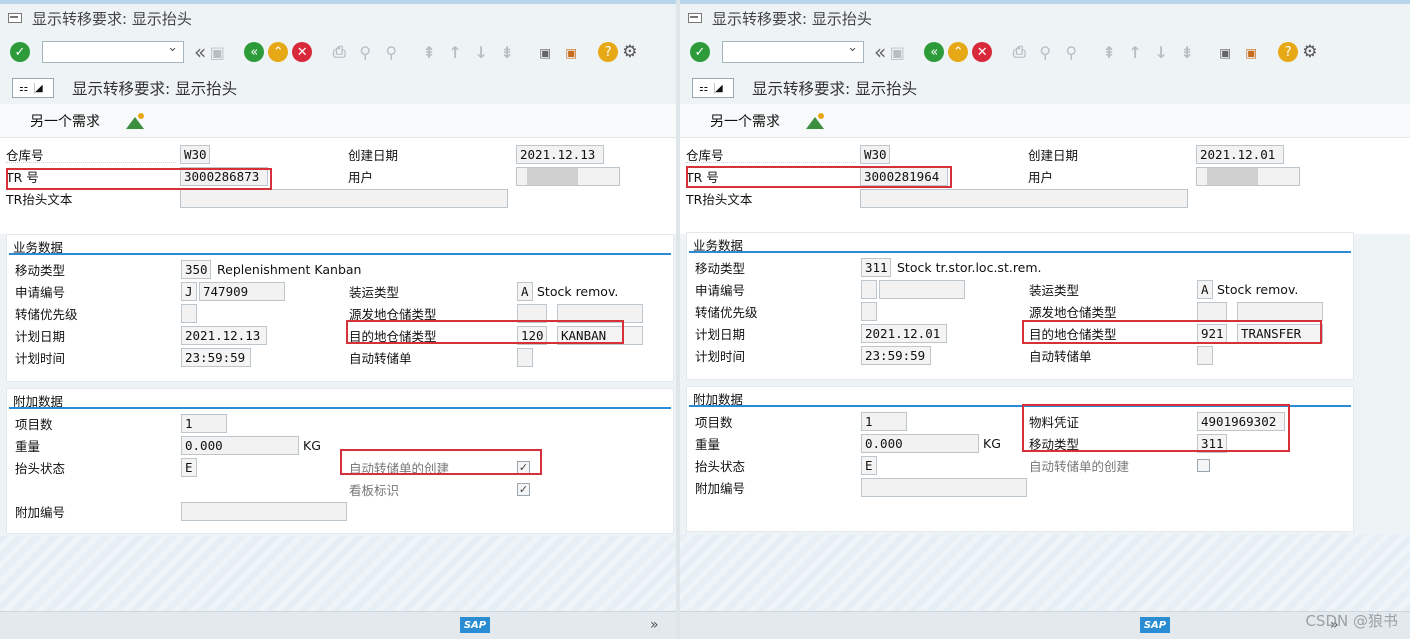  What do you see at coordinates (1258, 289) in the screenshot?
I see `shipping-type-text: Stock remov.` at bounding box center [1258, 289].